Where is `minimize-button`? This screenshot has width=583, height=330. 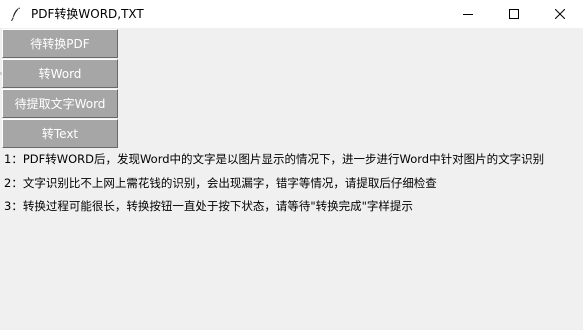 minimize-button is located at coordinates (468, 14).